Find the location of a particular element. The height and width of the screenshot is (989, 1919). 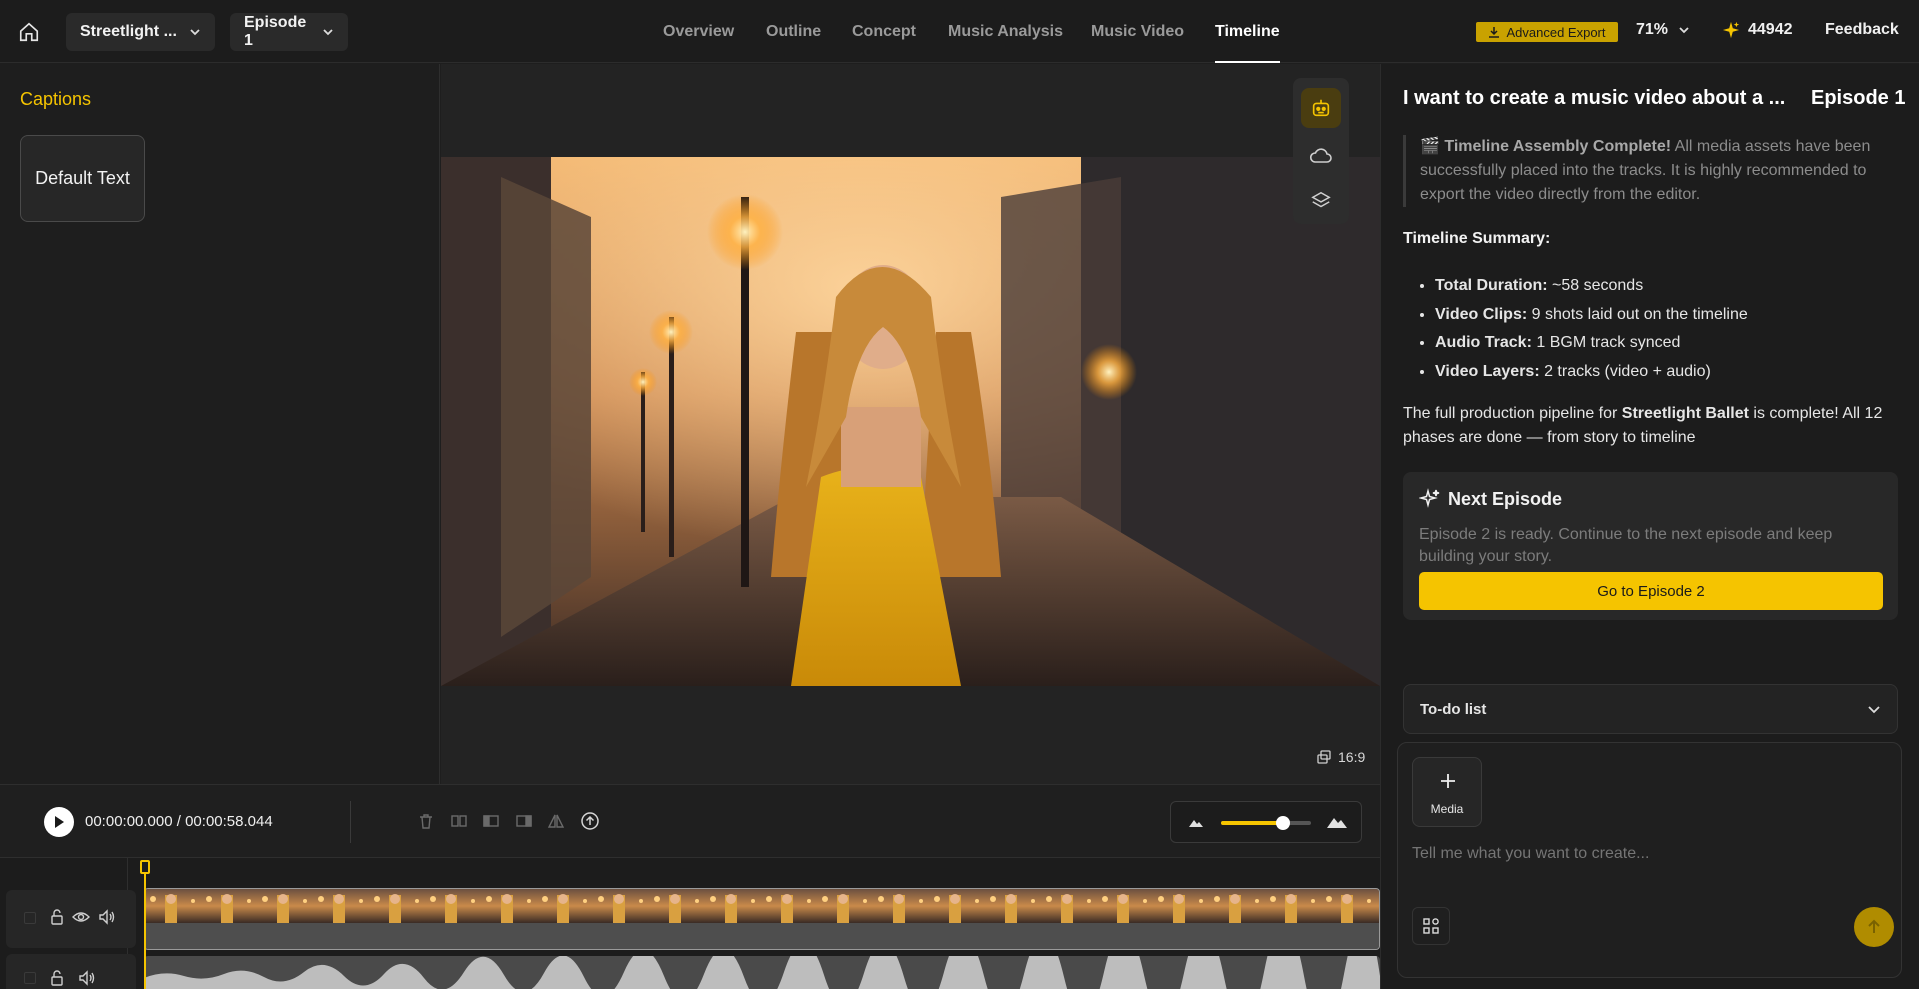

tab-music-analysis: Music Analysis is located at coordinates (1005, 31).